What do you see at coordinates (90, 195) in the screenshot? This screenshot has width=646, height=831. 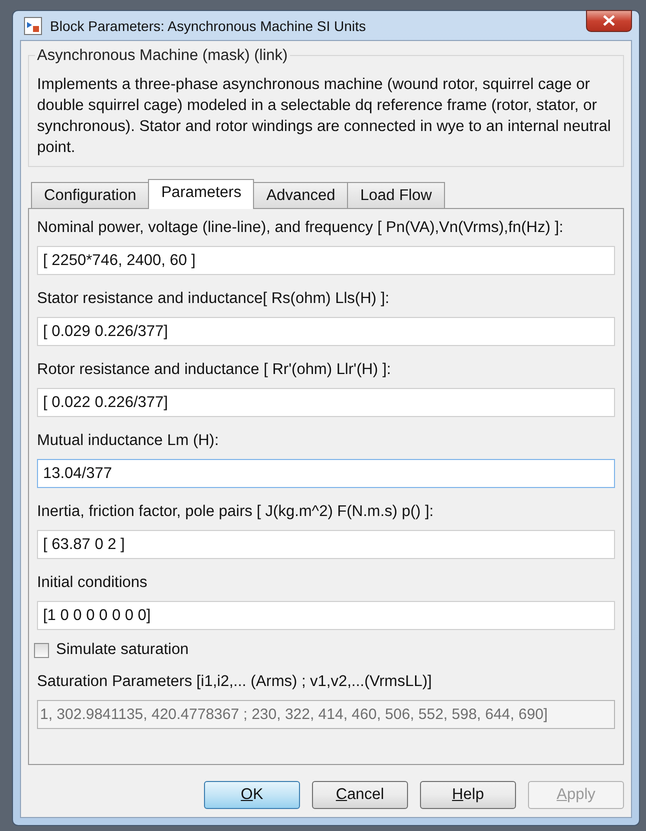 I see `tab: Configuration` at bounding box center [90, 195].